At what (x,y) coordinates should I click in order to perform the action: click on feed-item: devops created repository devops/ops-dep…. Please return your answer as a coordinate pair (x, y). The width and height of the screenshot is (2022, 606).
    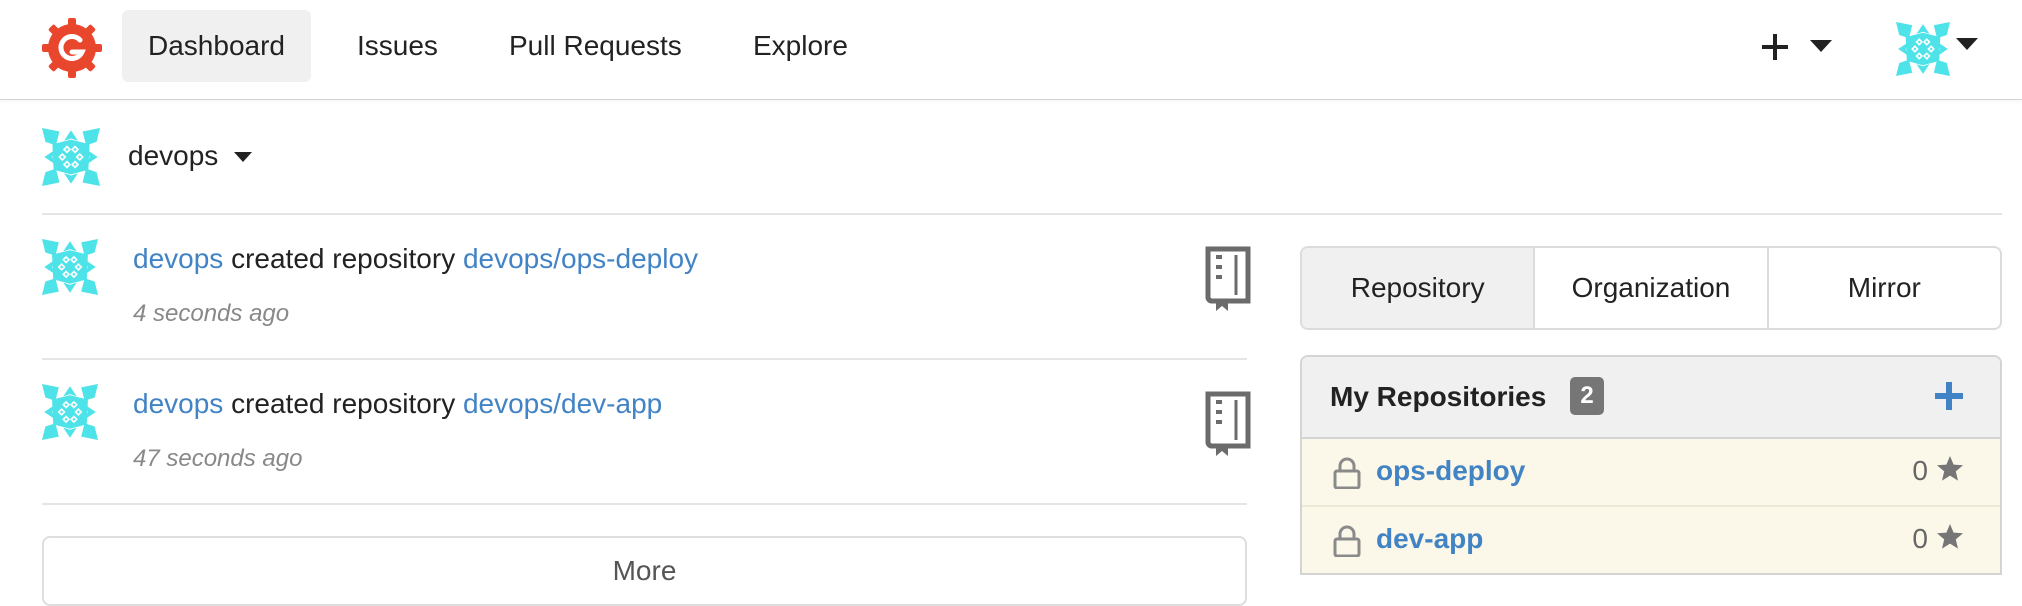
    Looking at the image, I should click on (644, 287).